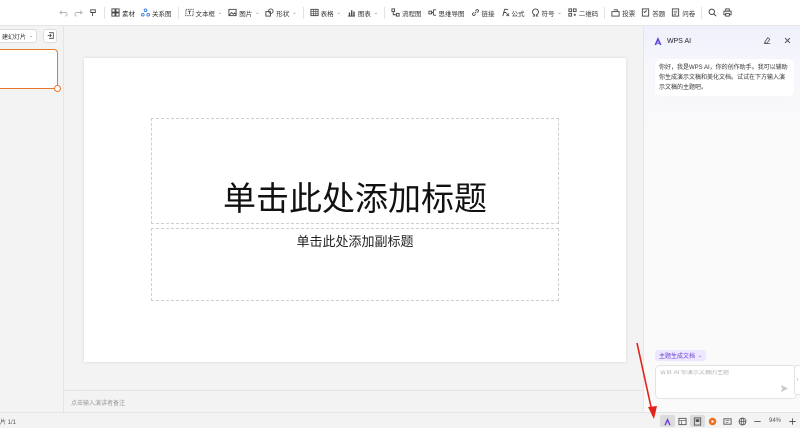  I want to click on toolbar-item-material: 素材, so click(123, 13).